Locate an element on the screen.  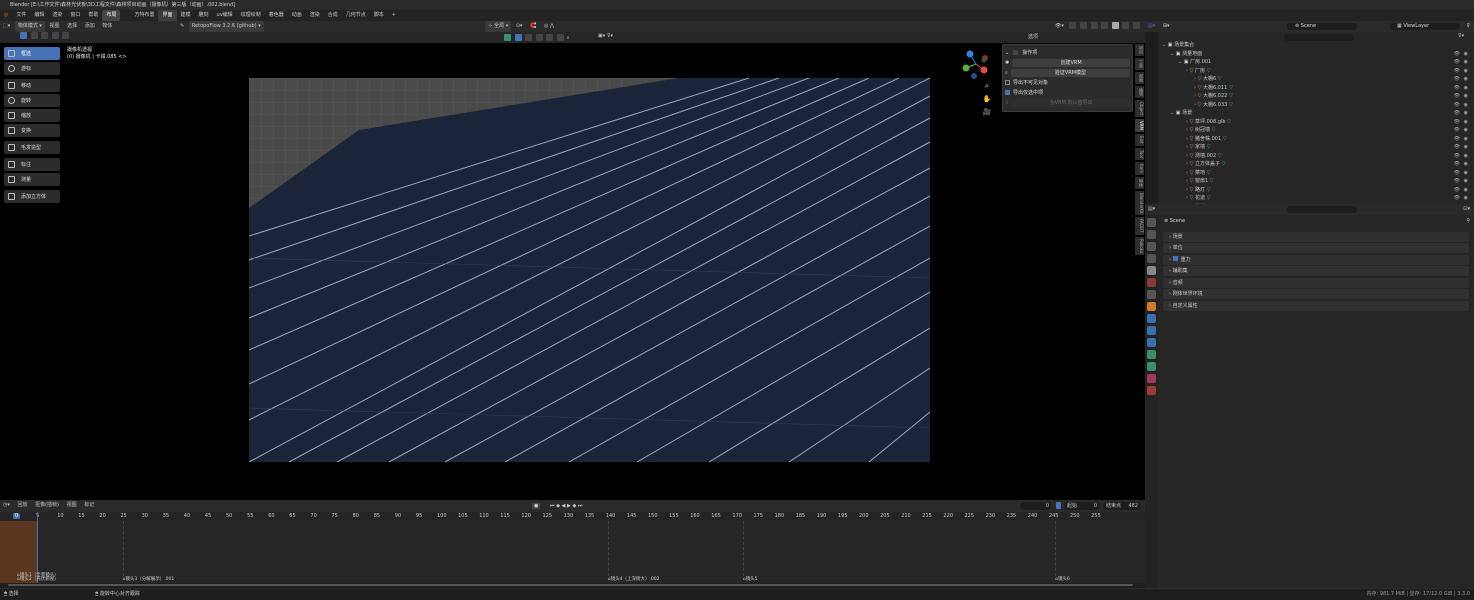
jump-end-icon: ⏭ is located at coordinates (580, 506).